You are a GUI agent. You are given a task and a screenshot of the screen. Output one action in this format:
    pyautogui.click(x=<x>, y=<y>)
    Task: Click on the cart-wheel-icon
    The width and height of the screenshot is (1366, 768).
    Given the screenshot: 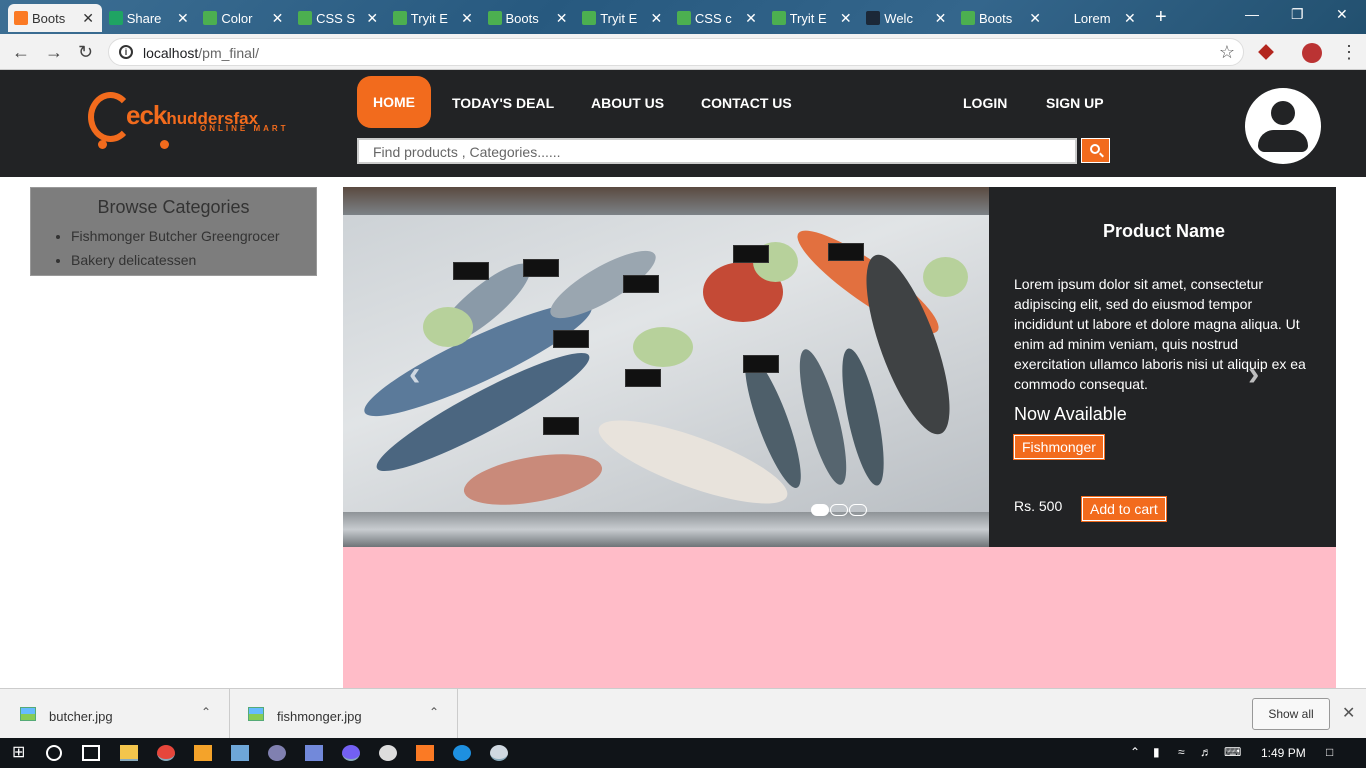 What is the action you would take?
    pyautogui.click(x=164, y=144)
    